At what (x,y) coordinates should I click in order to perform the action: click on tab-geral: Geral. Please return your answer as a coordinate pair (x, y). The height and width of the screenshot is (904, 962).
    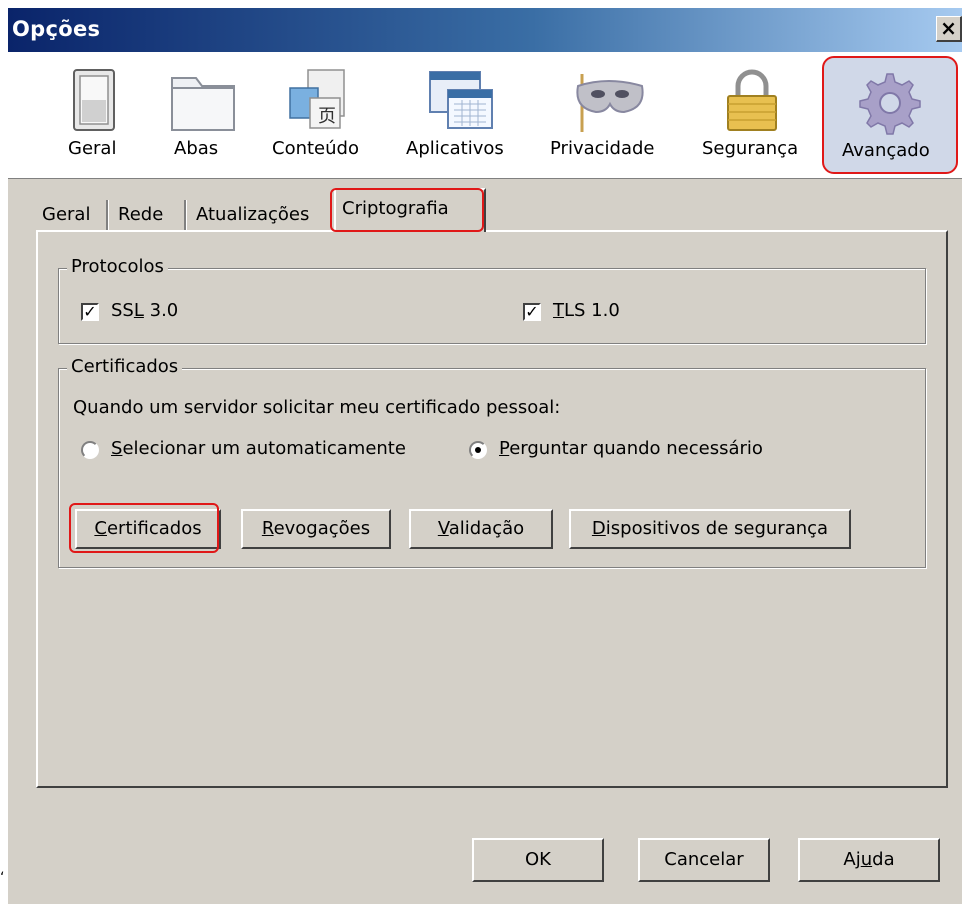
    Looking at the image, I should click on (66, 215).